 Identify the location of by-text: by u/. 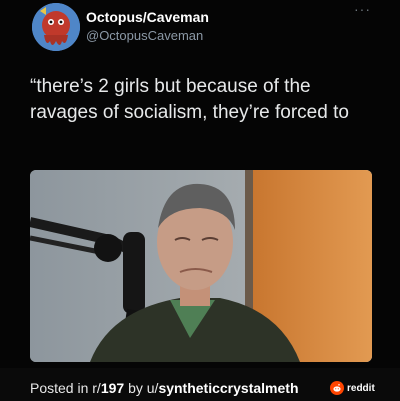
(141, 388).